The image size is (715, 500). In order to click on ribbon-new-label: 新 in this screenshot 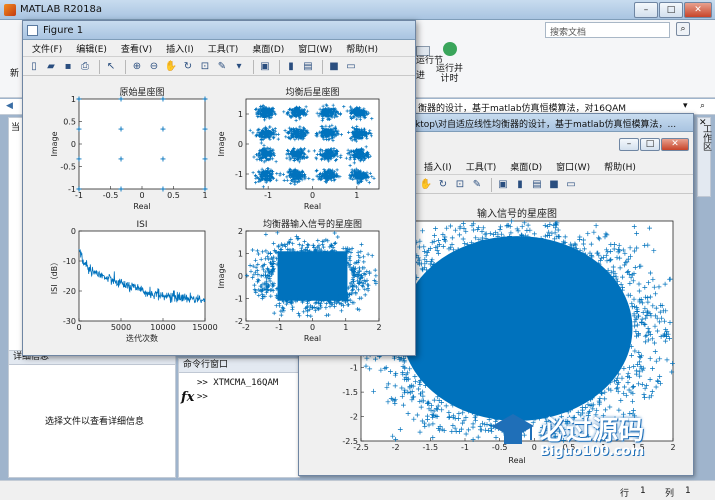, I will do `click(14, 72)`.